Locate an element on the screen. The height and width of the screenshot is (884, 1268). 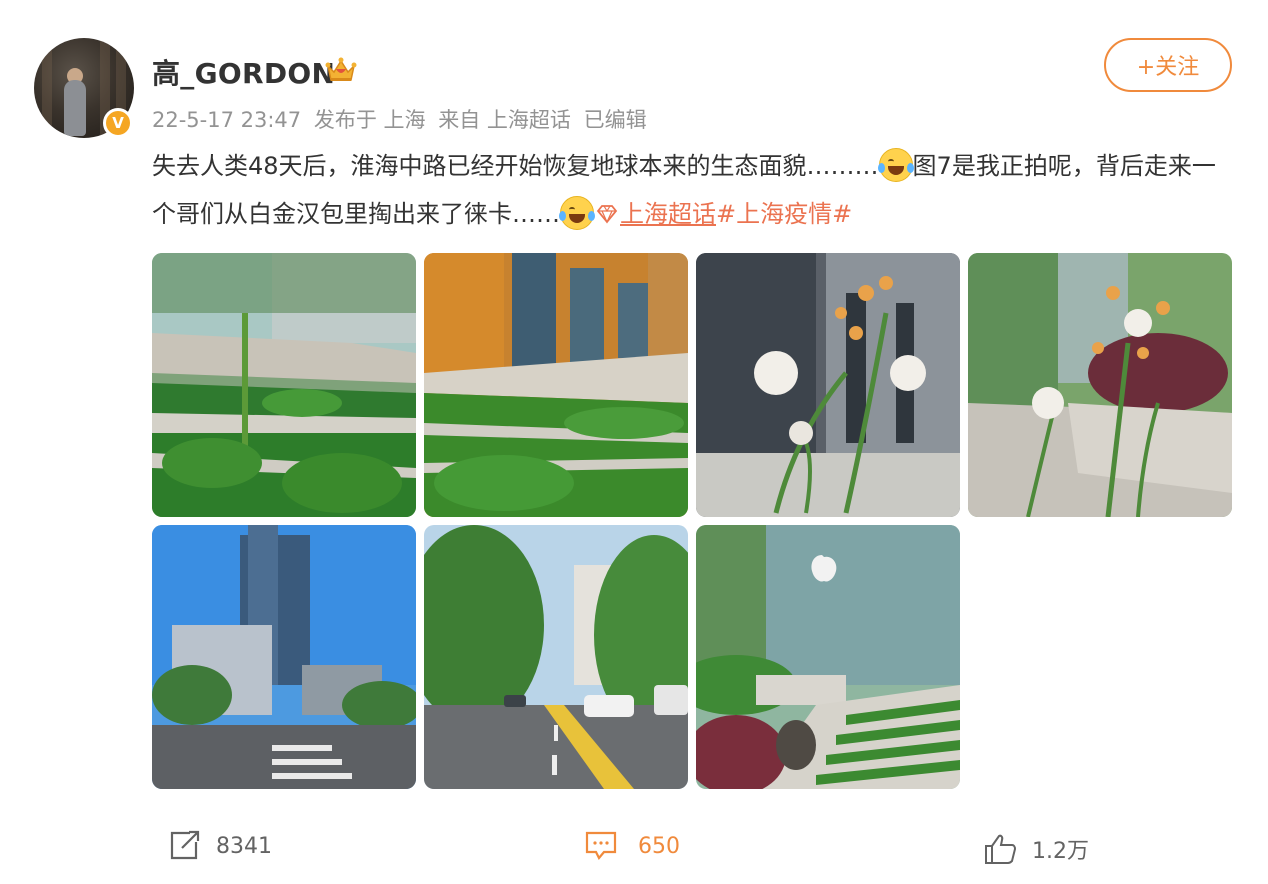
avatar-person is located at coordinates (75, 108).